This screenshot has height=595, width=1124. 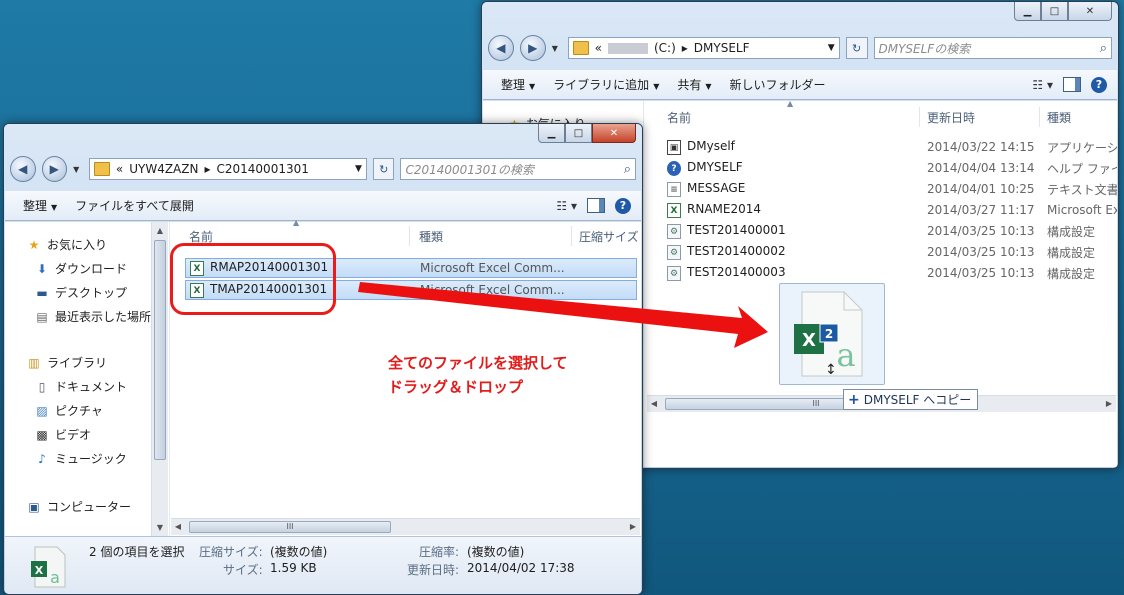 I want to click on svg-text: X, so click(x=809, y=340).